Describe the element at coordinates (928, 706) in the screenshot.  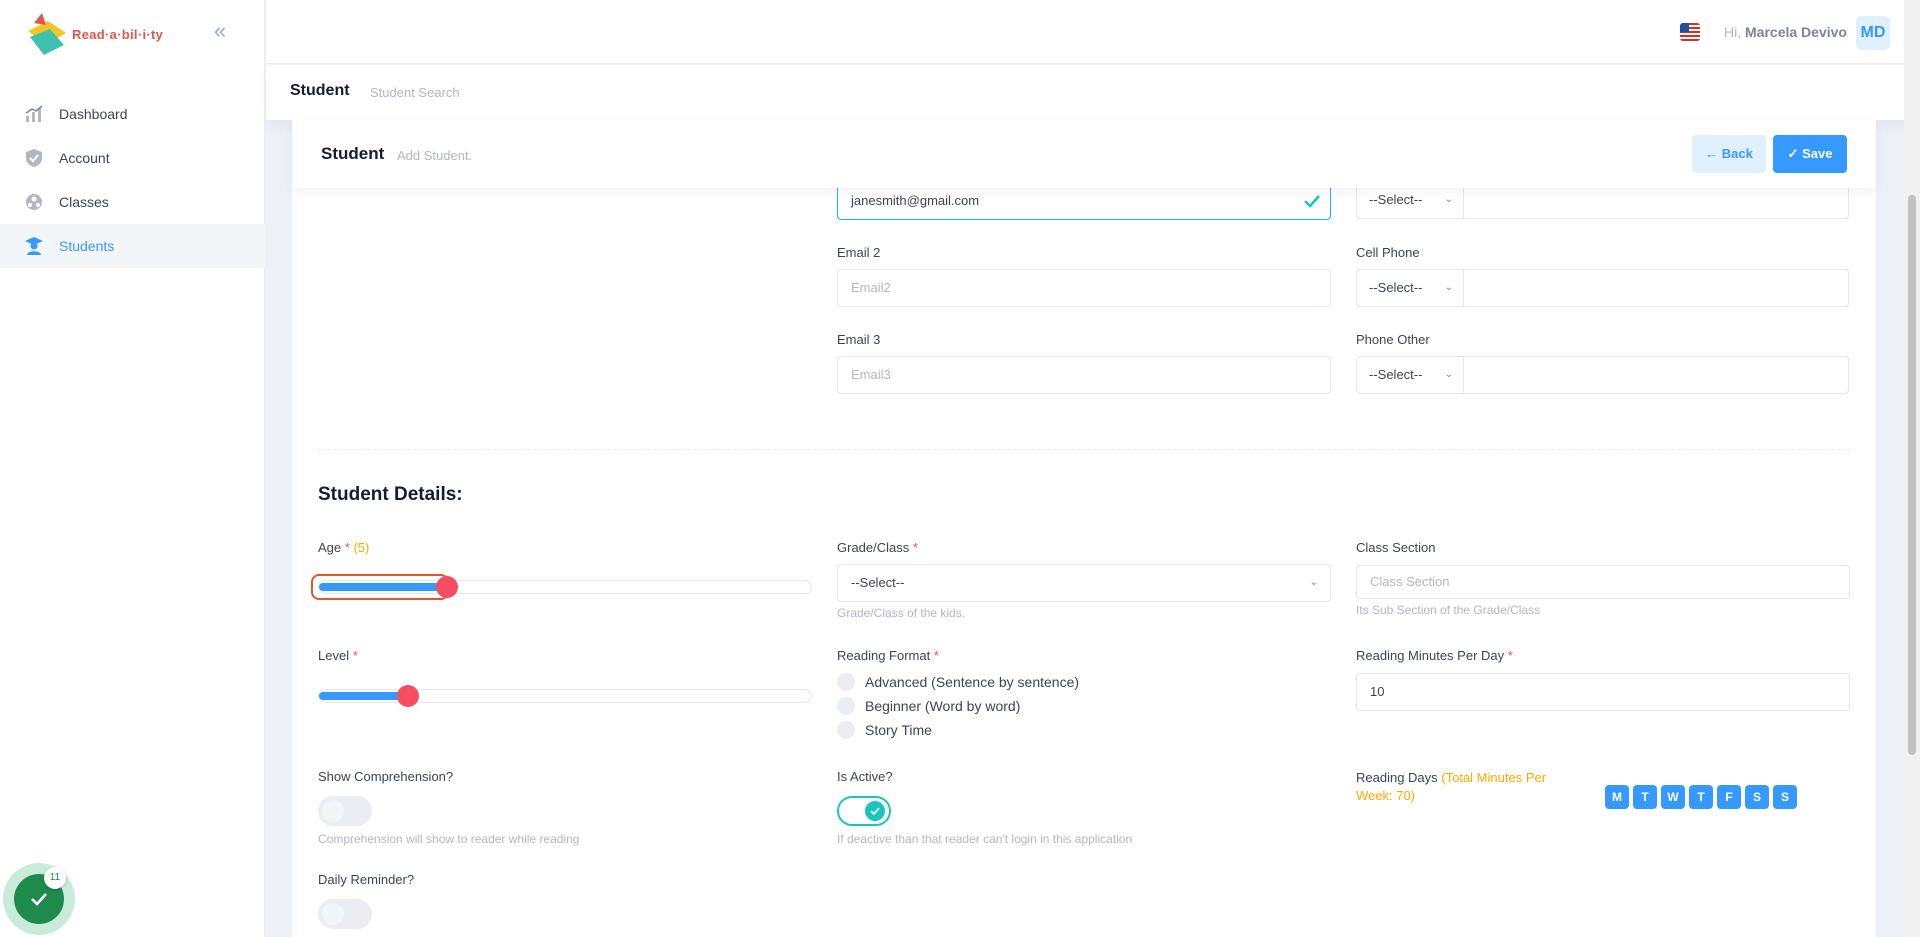
I see `reading-format-option-beginner: Beginner (Word by word)` at that location.